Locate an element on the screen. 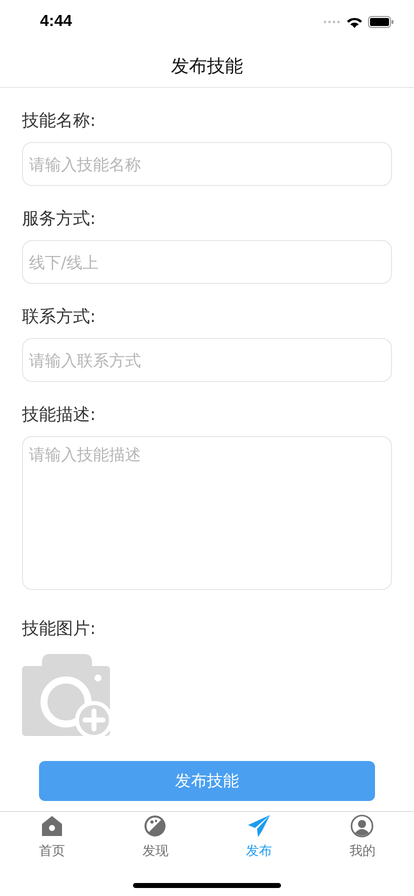  field-label: 技能图片: is located at coordinates (59, 629).